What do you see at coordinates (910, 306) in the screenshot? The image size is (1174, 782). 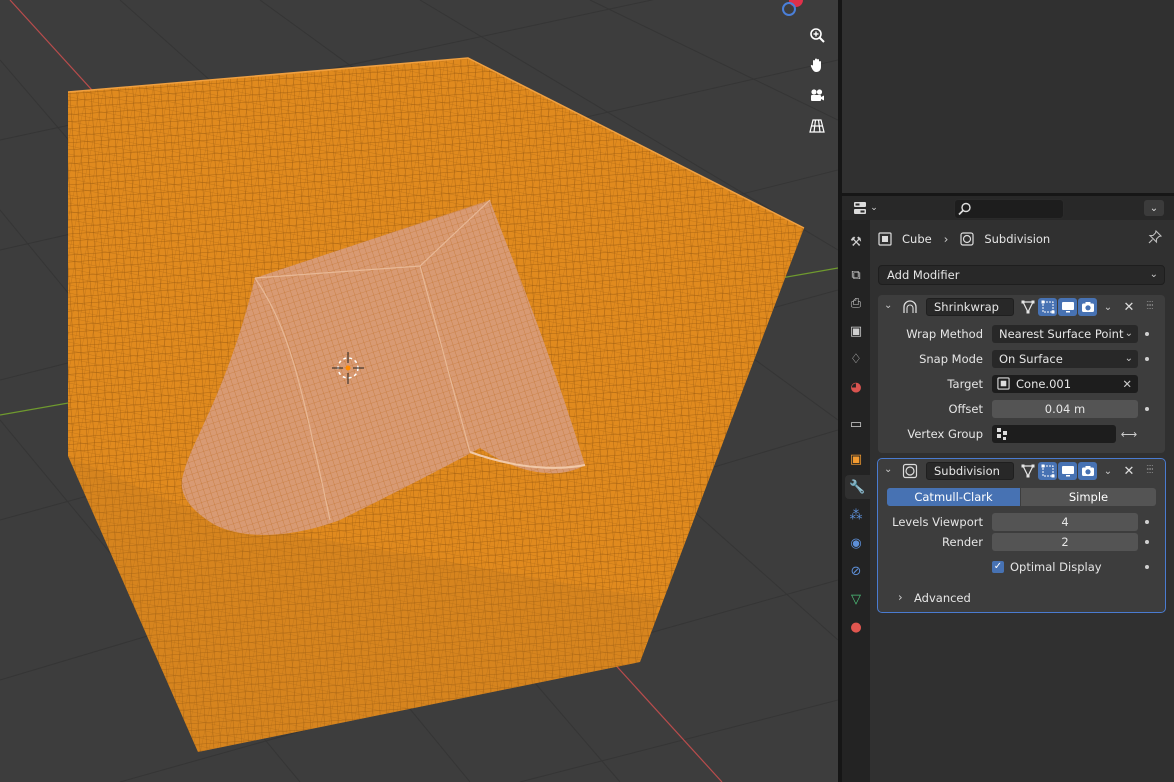 I see `shrinkwrap-icon` at bounding box center [910, 306].